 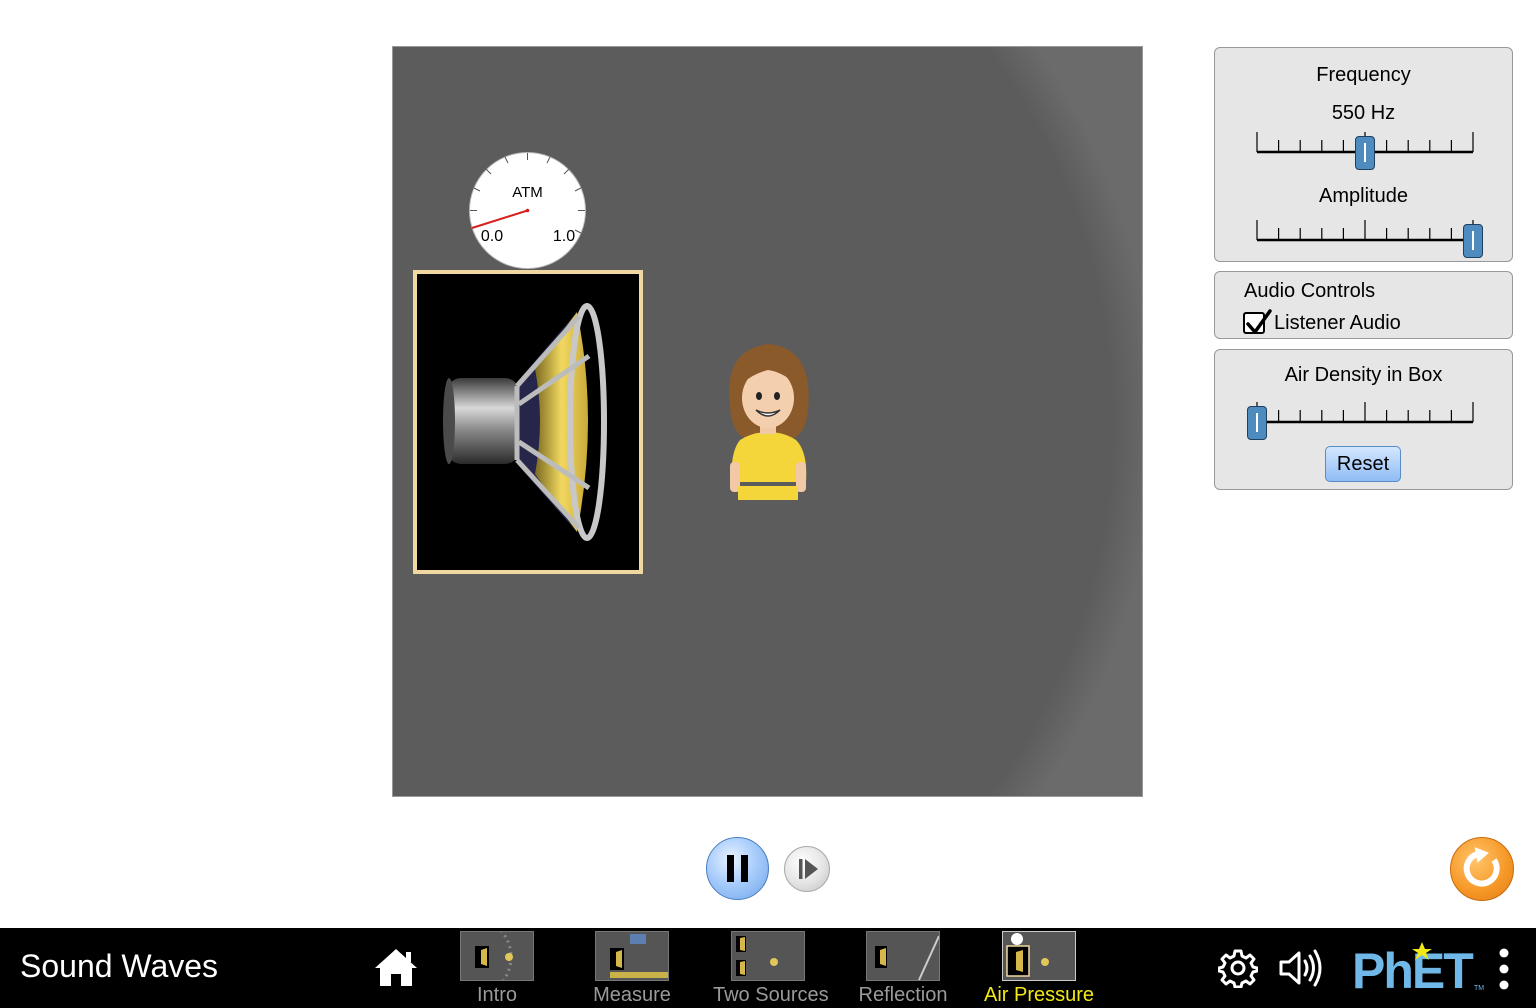 What do you see at coordinates (1039, 995) in the screenshot?
I see `air-pressure-screen-label: Air Pressure` at bounding box center [1039, 995].